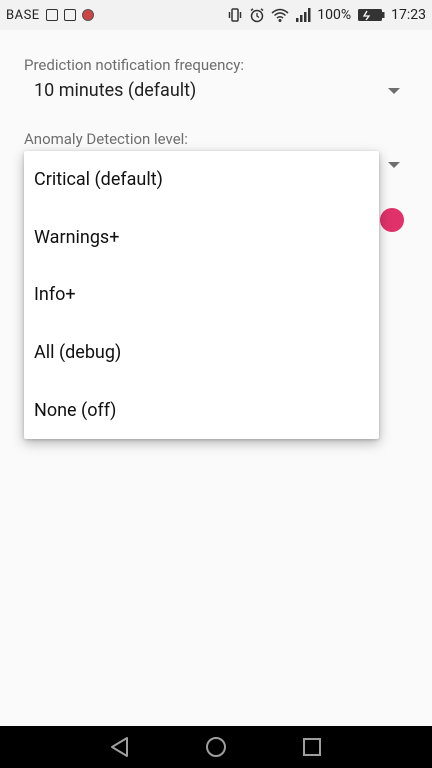 Image resolution: width=432 pixels, height=768 pixels. Describe the element at coordinates (201, 238) in the screenshot. I see `dropdown-option-warnings: Warnings+` at that location.